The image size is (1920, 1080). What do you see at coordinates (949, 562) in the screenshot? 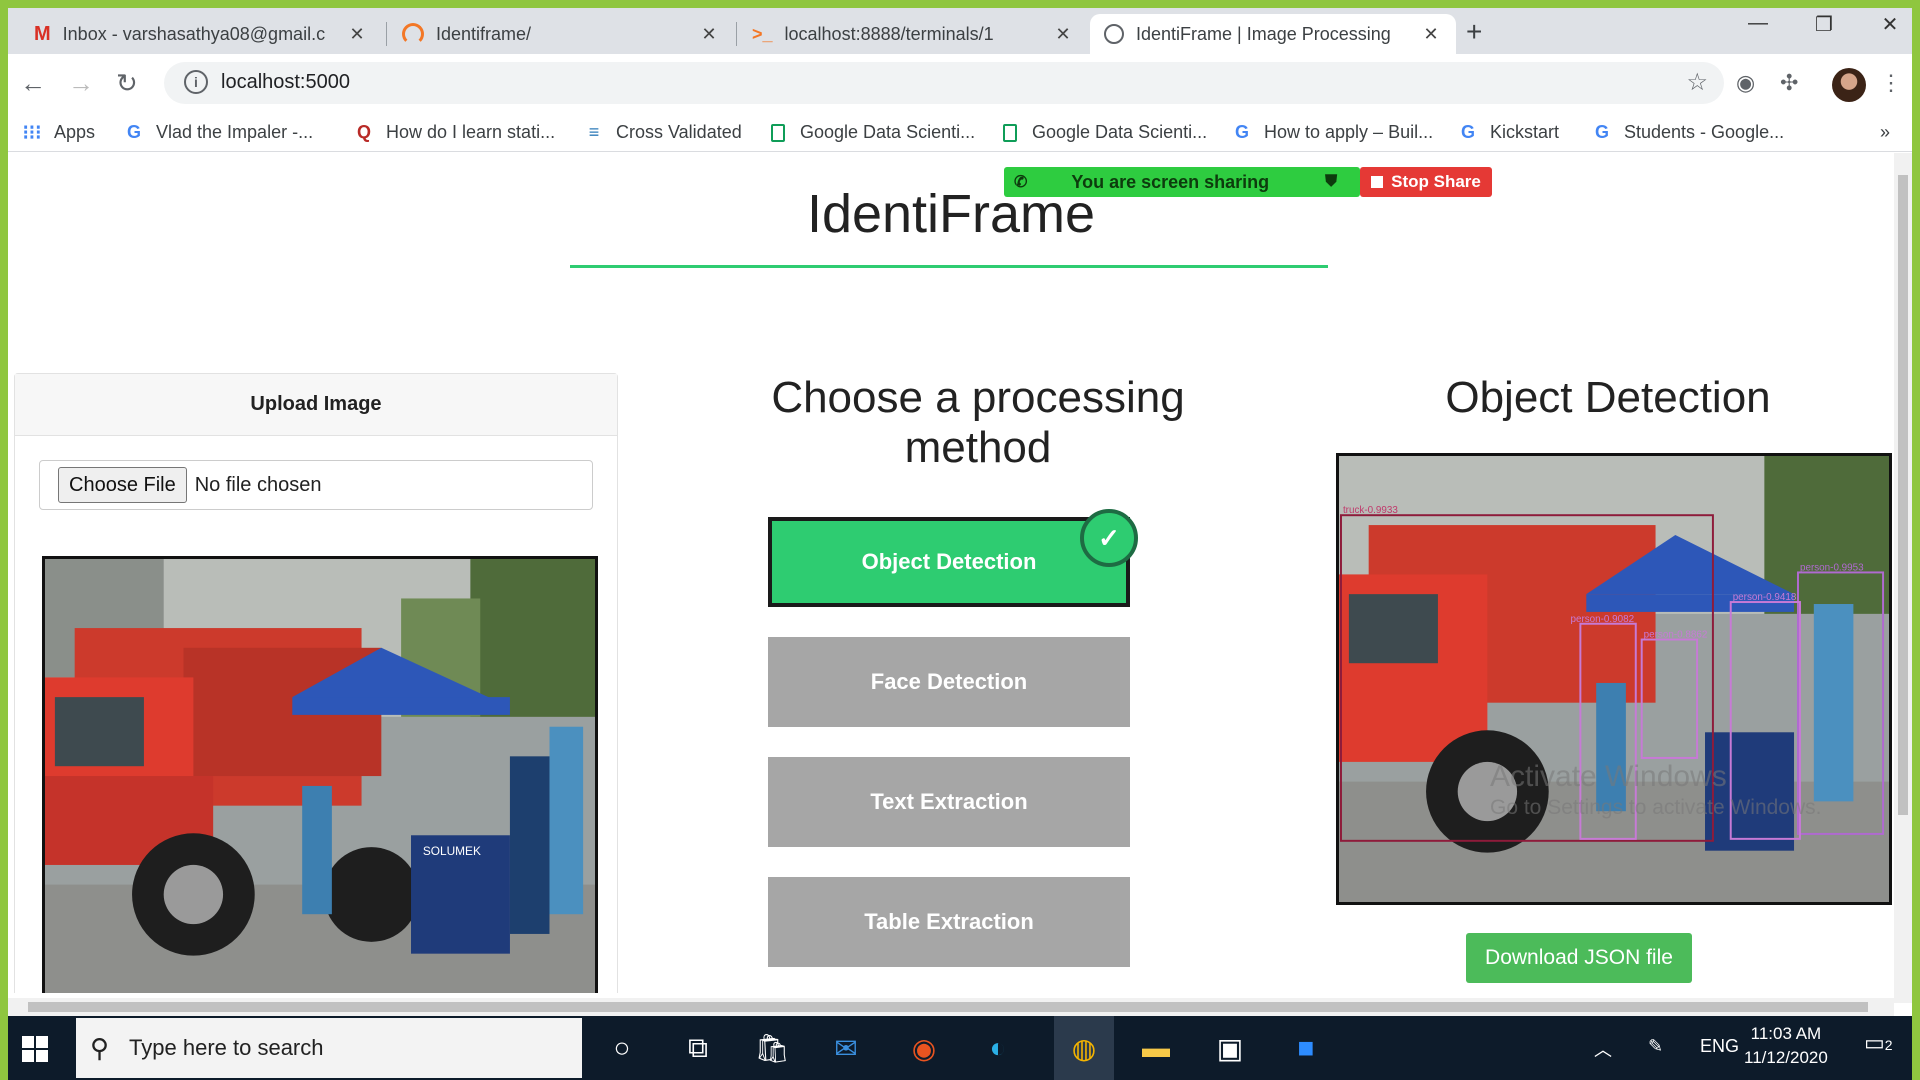
I see `object-detection-button: Object Detection` at bounding box center [949, 562].